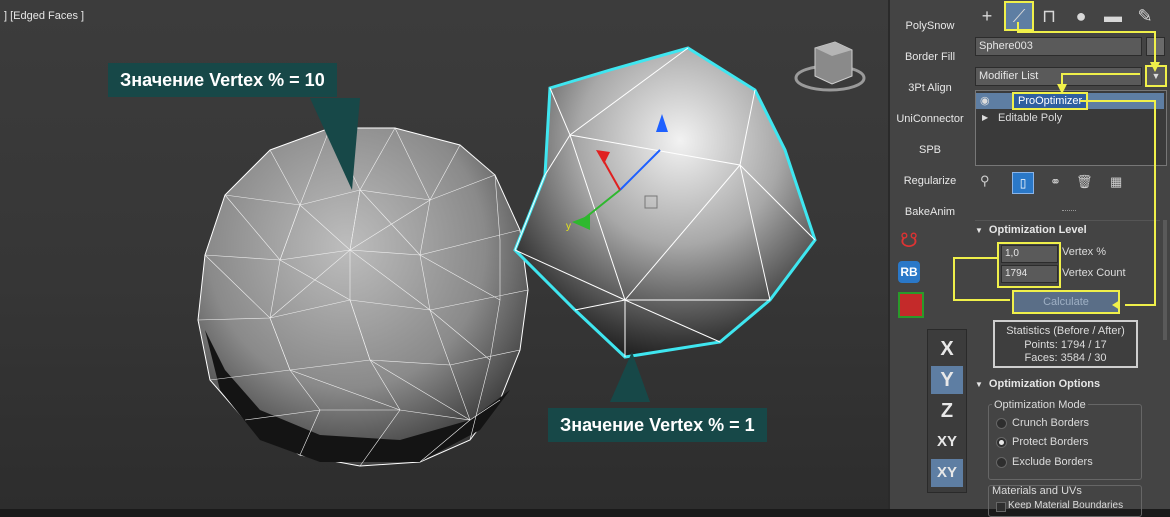 This screenshot has width=1170, height=517. Describe the element at coordinates (630, 377) in the screenshot. I see `callout-right-pointer` at that location.